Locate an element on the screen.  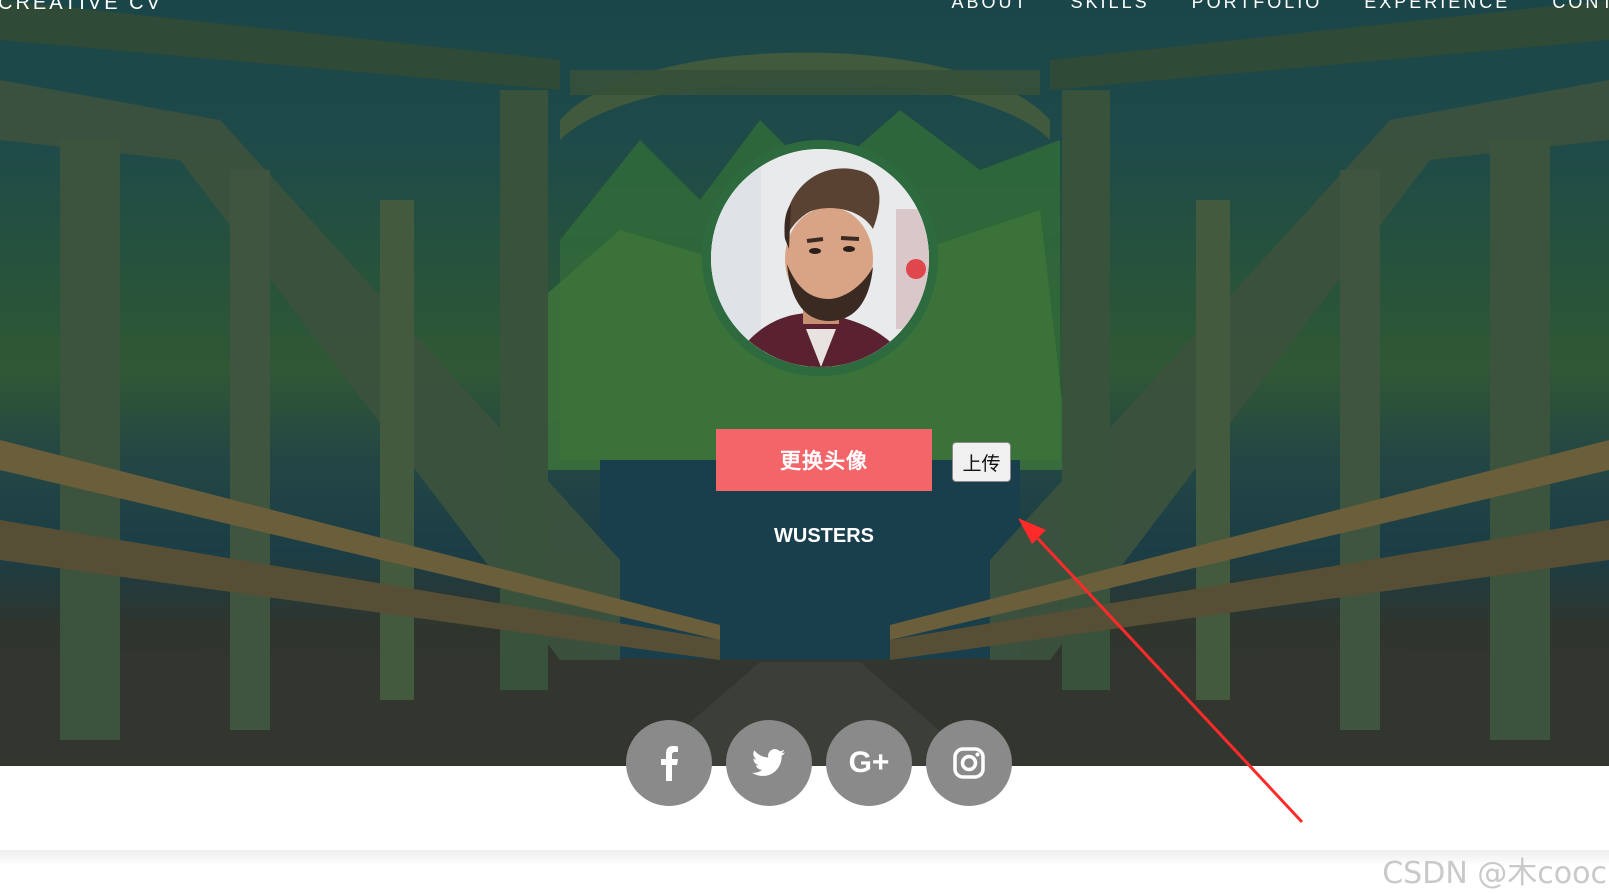
brand-logo: CREATIVE CV is located at coordinates (81, 7).